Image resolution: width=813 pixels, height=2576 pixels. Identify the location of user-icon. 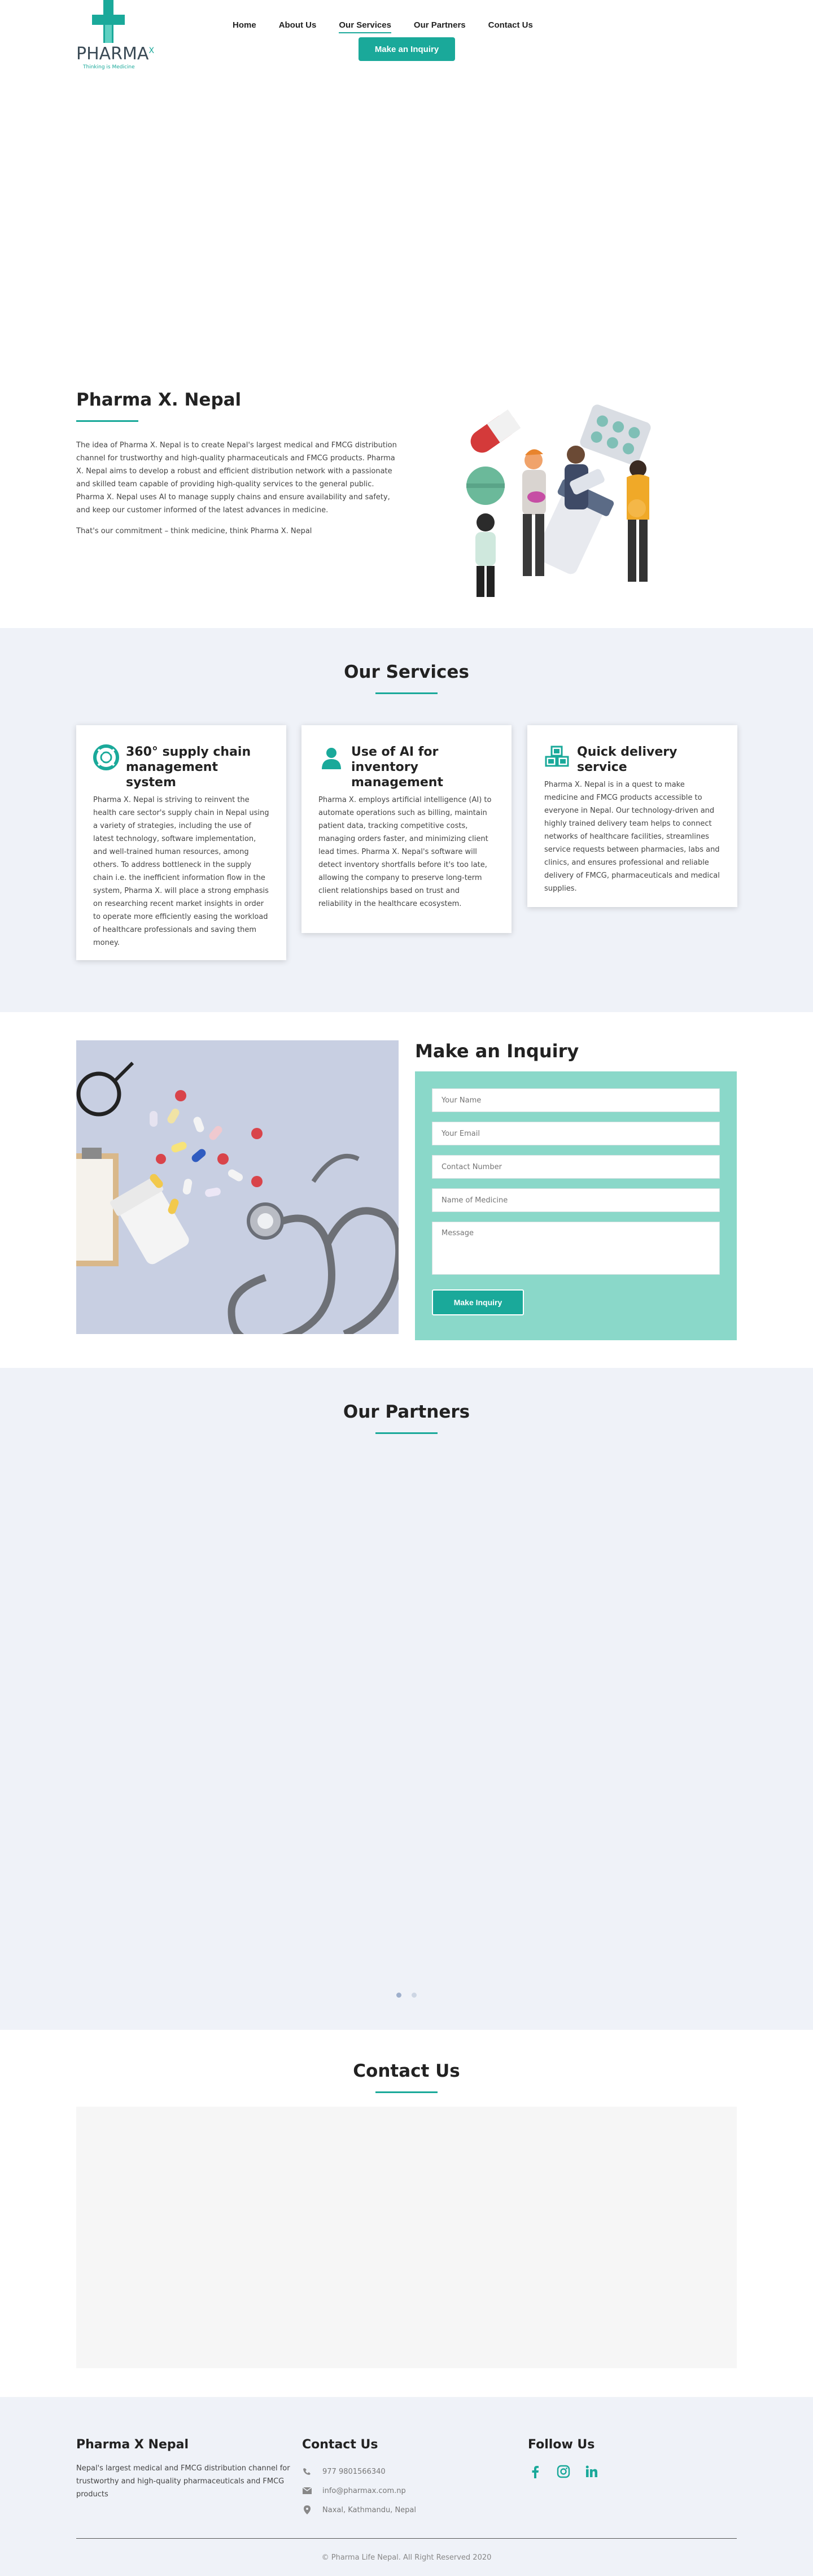
(331, 758).